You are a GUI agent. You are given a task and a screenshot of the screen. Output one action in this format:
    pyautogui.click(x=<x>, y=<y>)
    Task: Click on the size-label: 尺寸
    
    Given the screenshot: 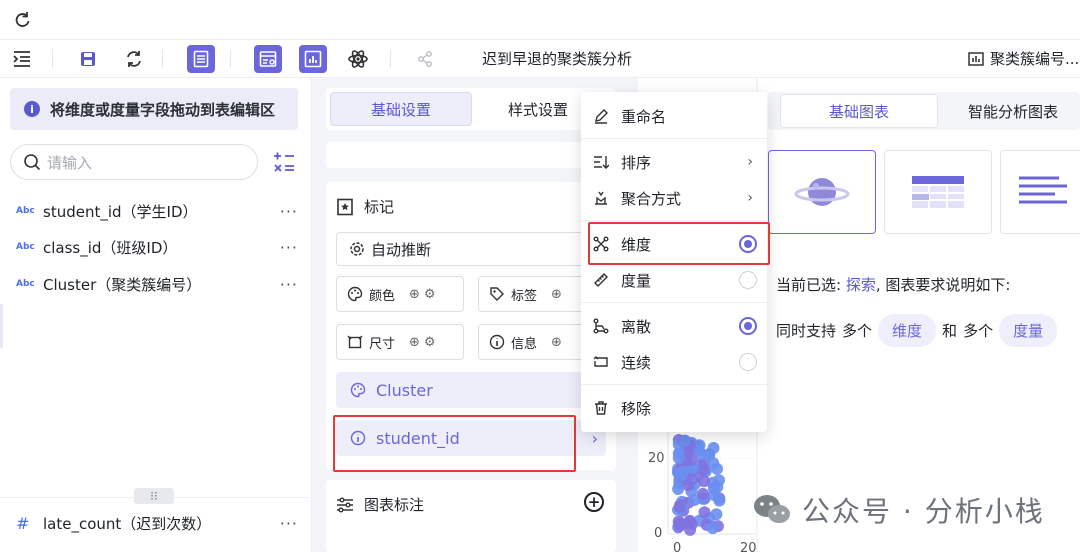 What is the action you would take?
    pyautogui.click(x=382, y=344)
    